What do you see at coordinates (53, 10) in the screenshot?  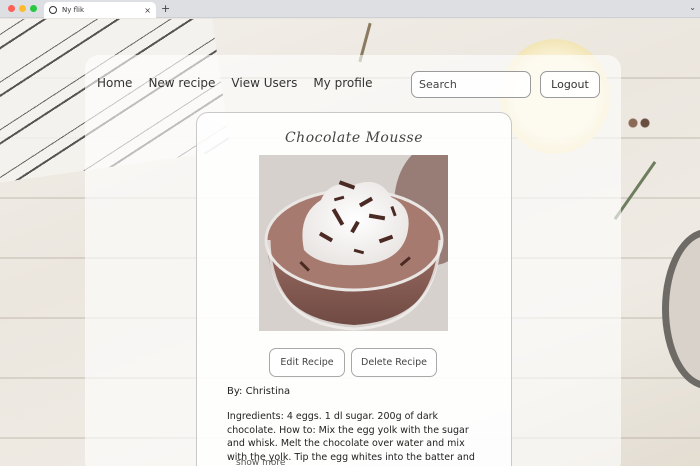 I see `tab-favicon-icon` at bounding box center [53, 10].